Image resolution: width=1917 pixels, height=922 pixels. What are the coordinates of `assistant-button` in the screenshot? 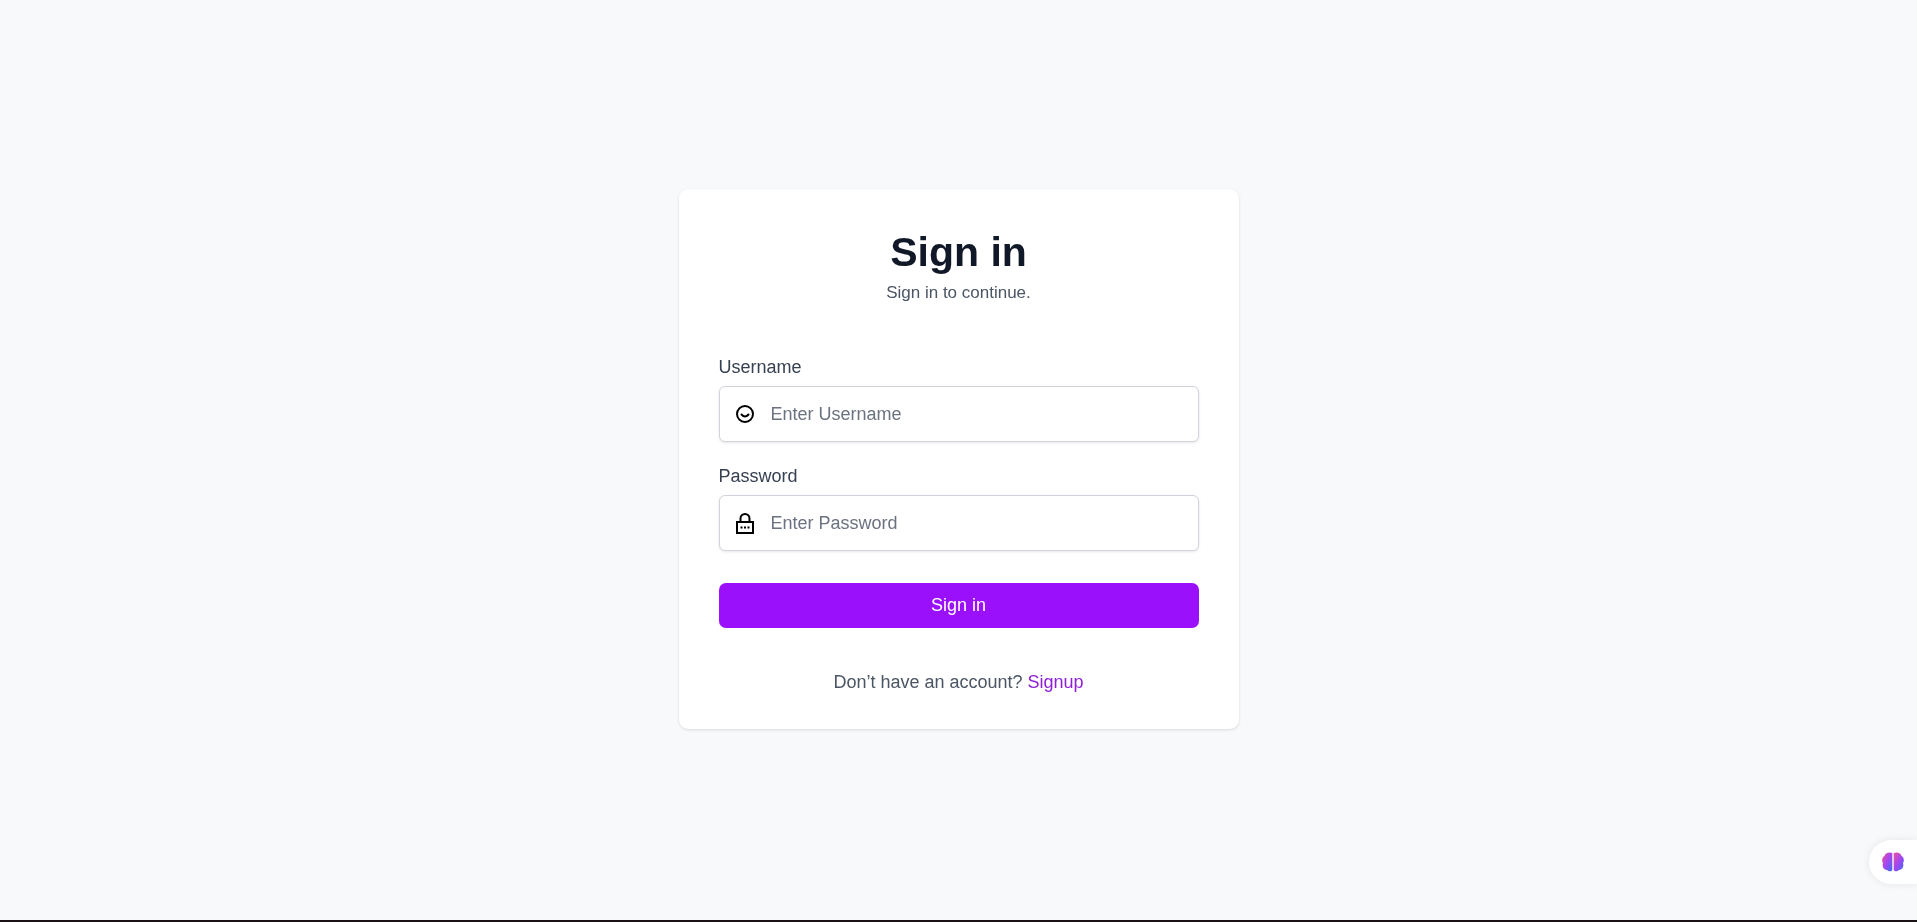 It's located at (1893, 862).